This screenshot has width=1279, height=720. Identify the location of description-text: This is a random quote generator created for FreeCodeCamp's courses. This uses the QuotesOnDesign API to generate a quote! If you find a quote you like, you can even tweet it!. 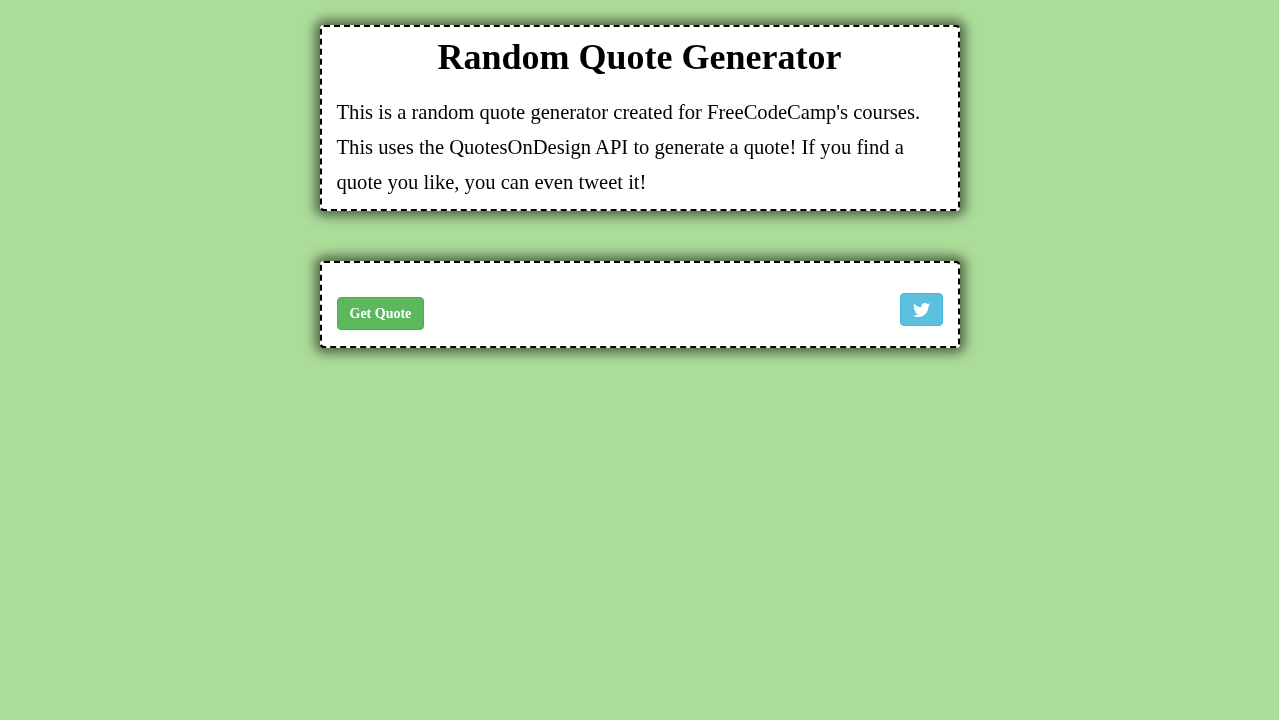
(629, 148).